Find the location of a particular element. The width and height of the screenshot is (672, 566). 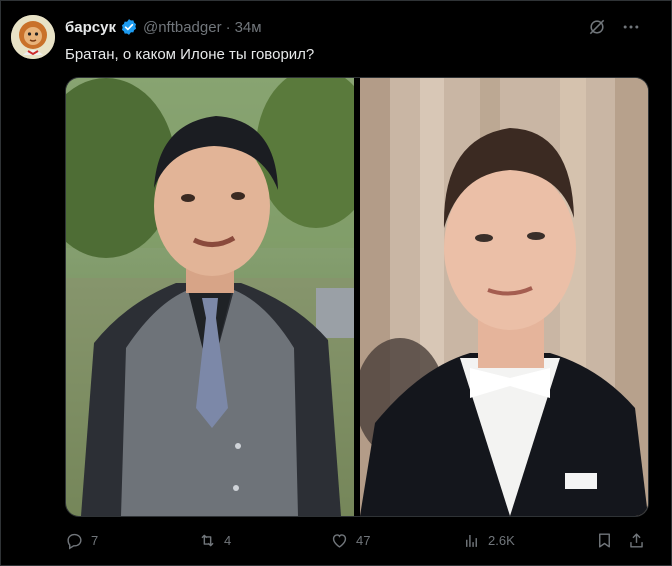

views-chart-icon is located at coordinates (471, 540).